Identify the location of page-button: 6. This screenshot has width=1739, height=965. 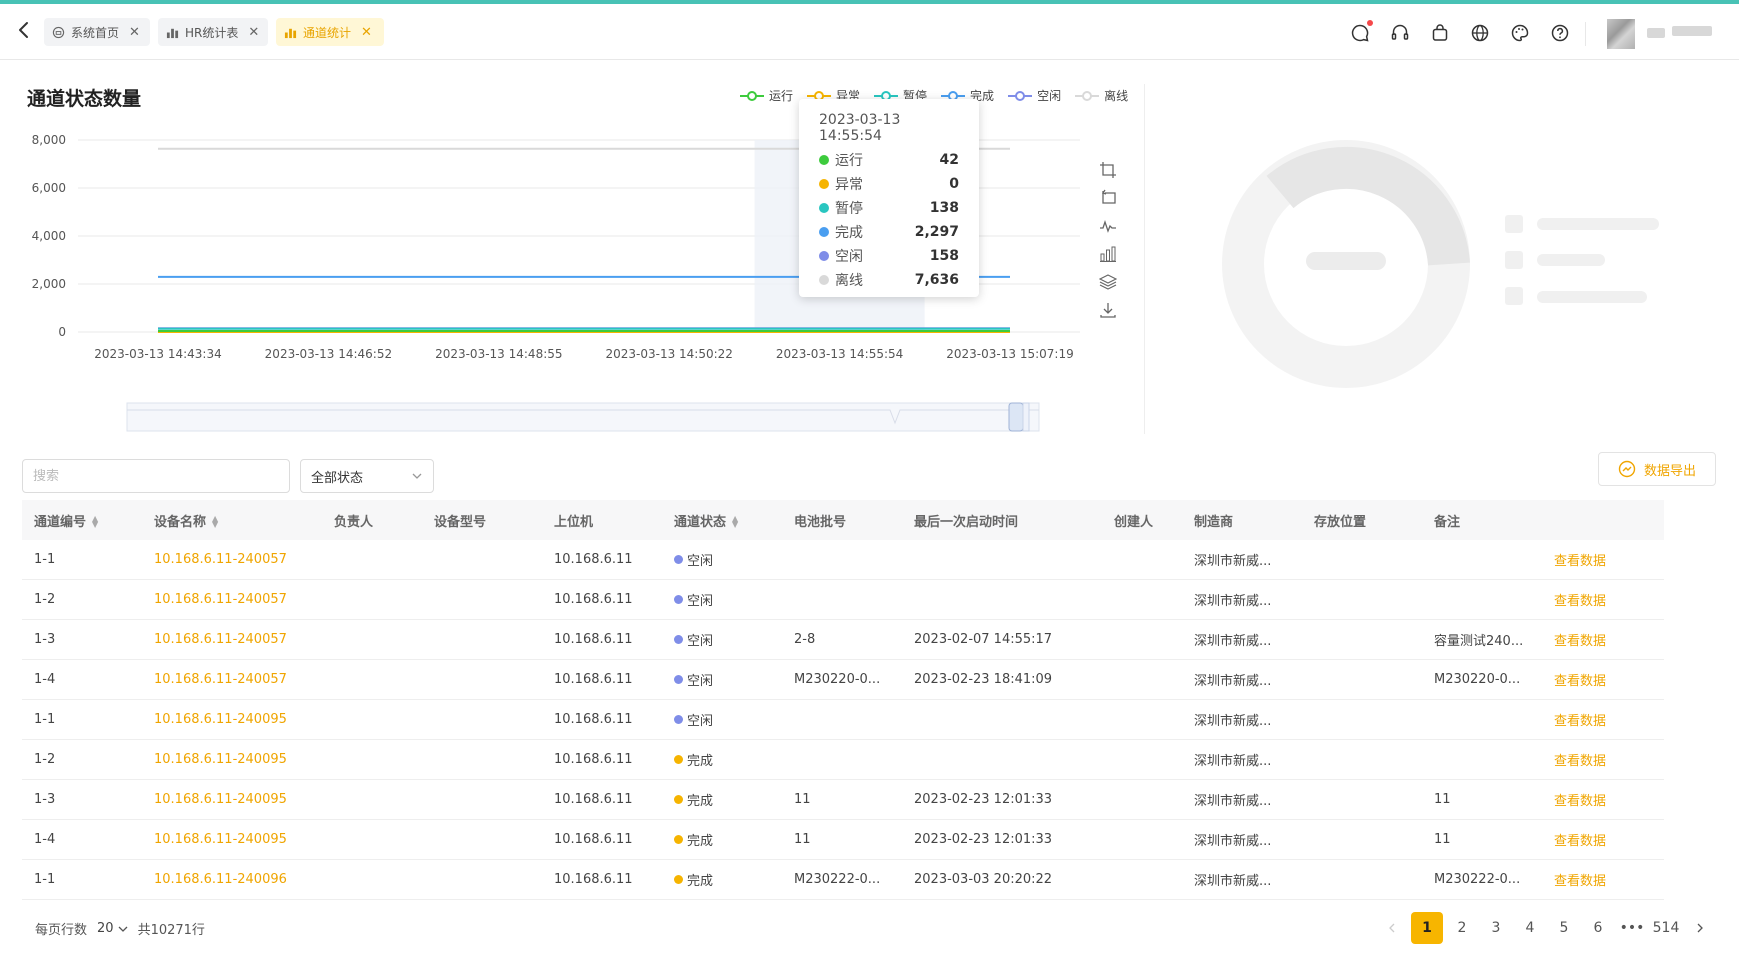
(1598, 928).